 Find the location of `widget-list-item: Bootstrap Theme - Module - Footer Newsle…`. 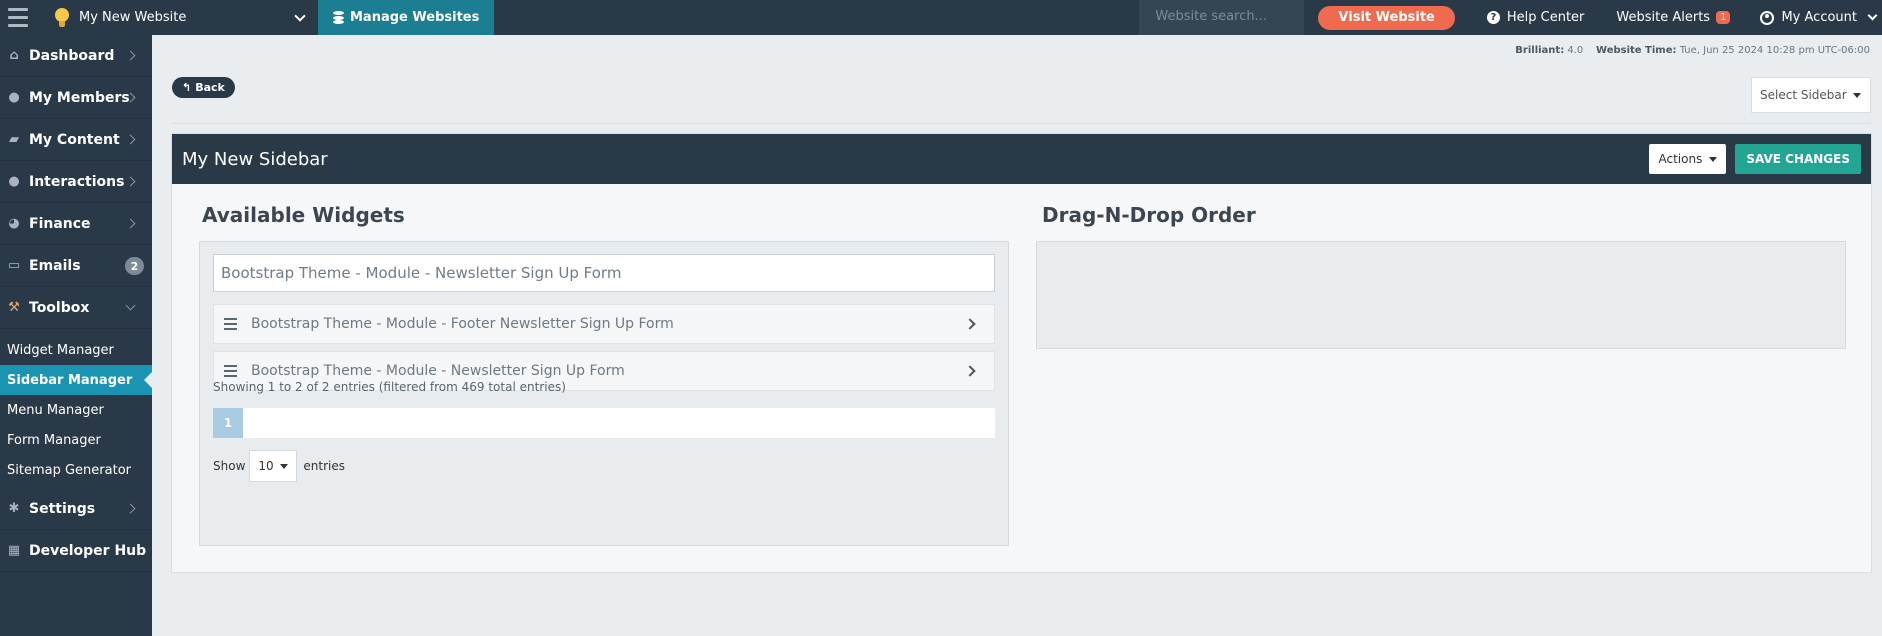

widget-list-item: Bootstrap Theme - Module - Footer Newsle… is located at coordinates (604, 324).